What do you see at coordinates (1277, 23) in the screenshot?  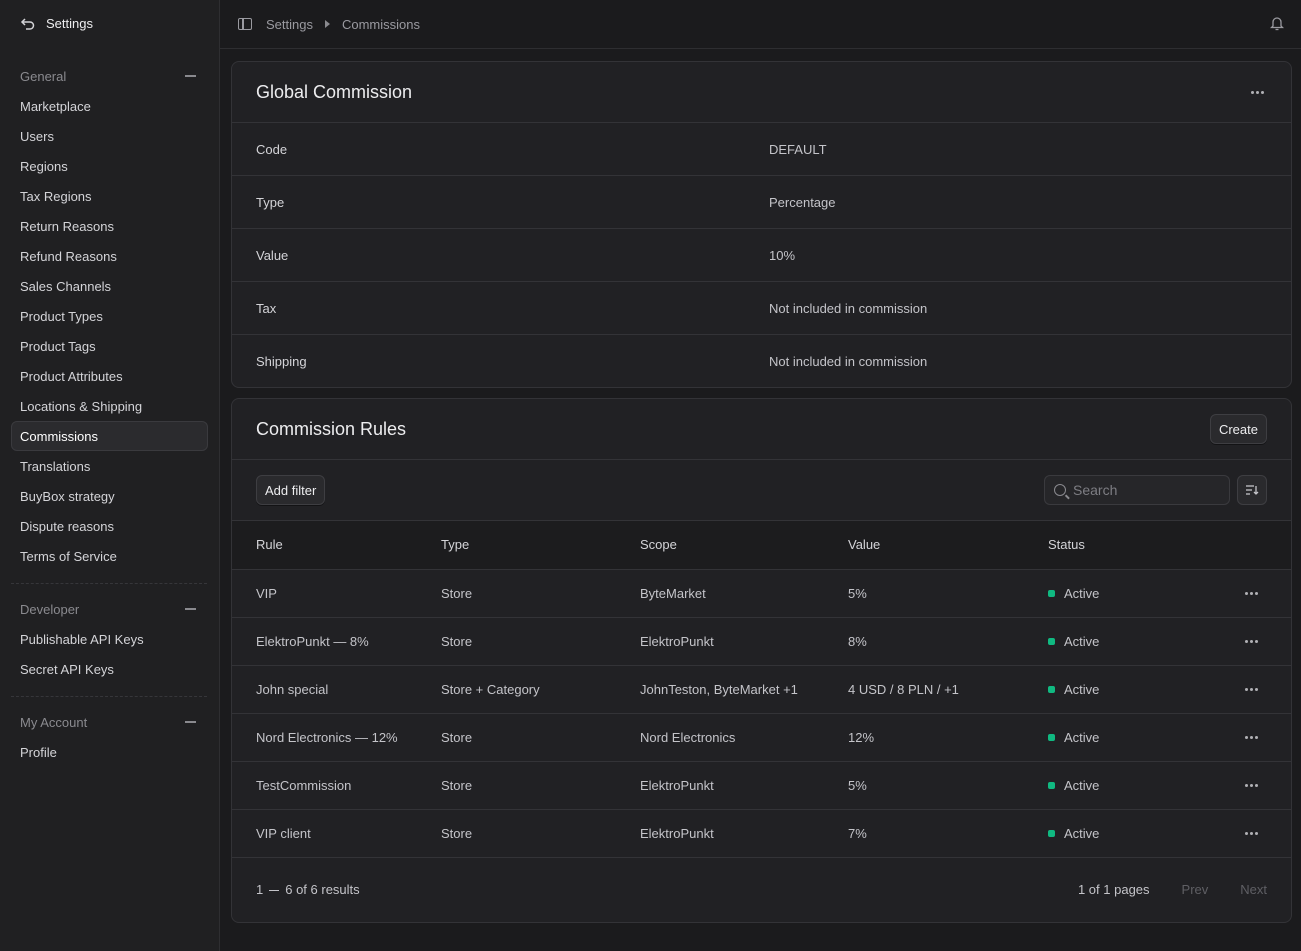 I see `bell-icon` at bounding box center [1277, 23].